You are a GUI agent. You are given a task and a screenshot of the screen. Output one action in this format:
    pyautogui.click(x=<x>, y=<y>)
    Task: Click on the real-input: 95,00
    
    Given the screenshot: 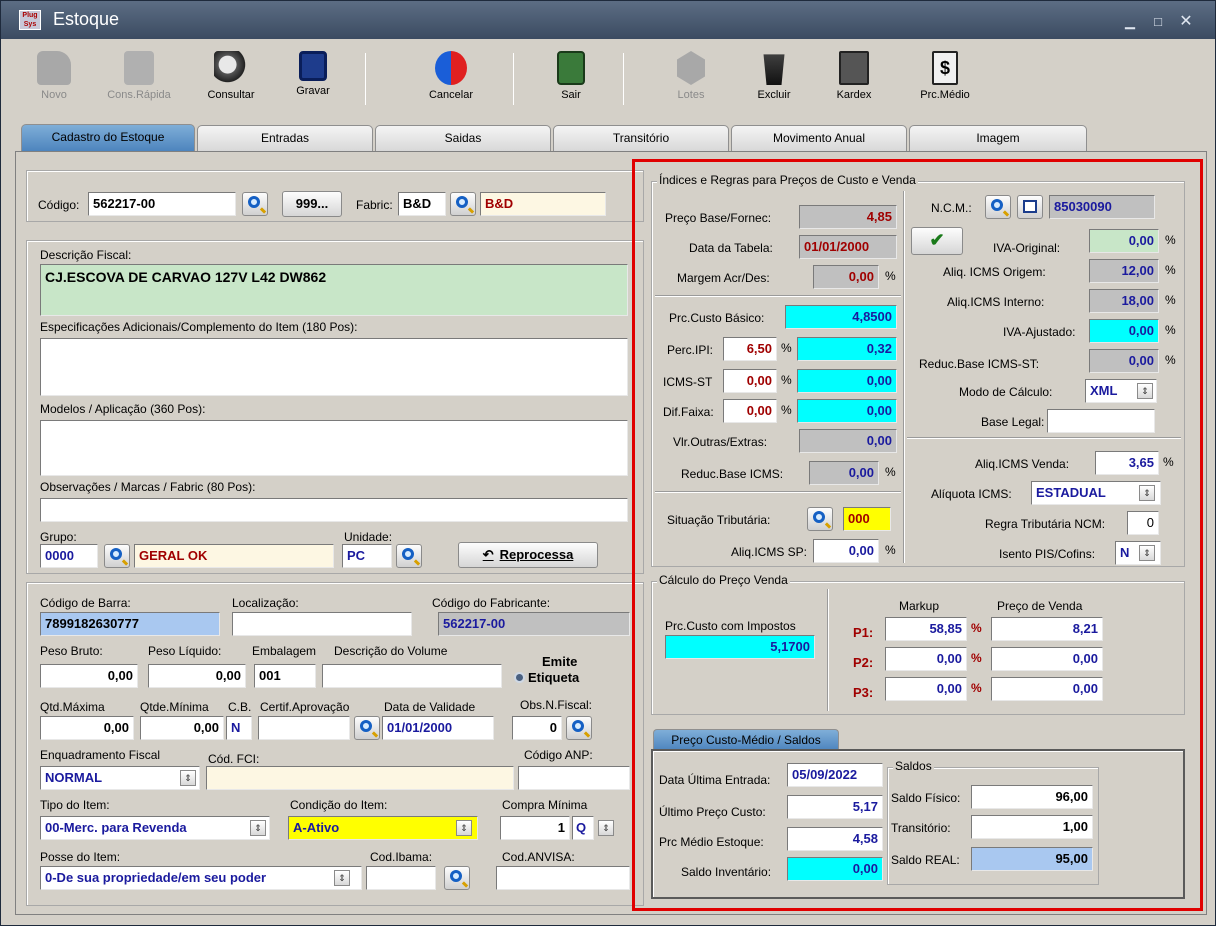 What is the action you would take?
    pyautogui.click(x=1032, y=859)
    